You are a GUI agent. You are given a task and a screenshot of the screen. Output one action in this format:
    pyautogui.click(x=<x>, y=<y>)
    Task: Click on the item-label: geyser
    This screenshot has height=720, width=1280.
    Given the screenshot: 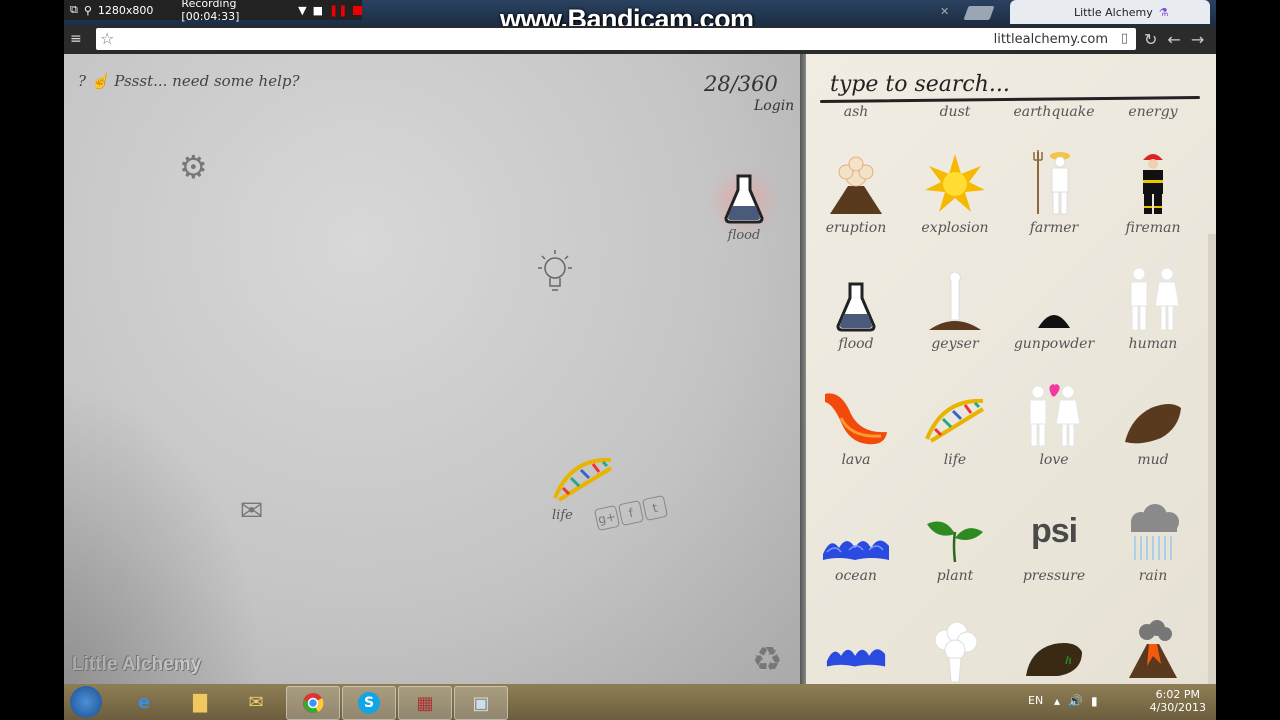 What is the action you would take?
    pyautogui.click(x=955, y=344)
    